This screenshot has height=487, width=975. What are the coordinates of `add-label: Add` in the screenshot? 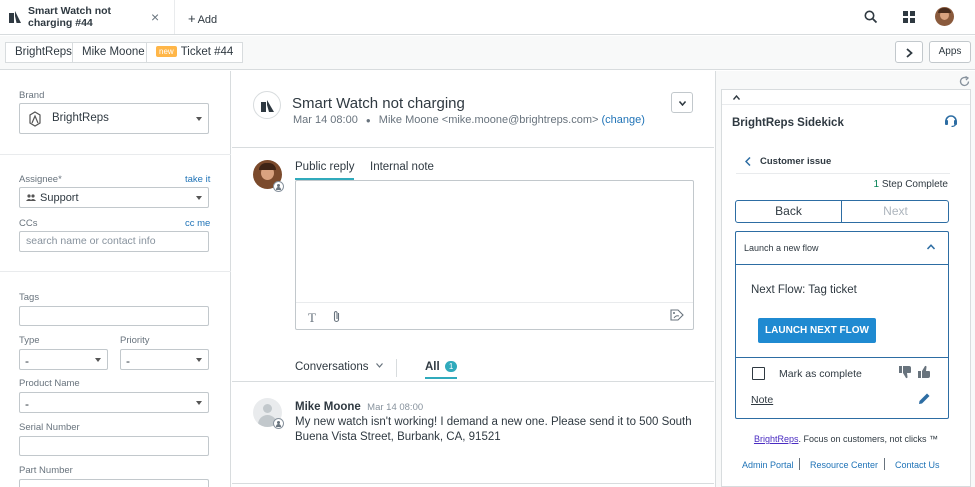 It's located at (207, 20).